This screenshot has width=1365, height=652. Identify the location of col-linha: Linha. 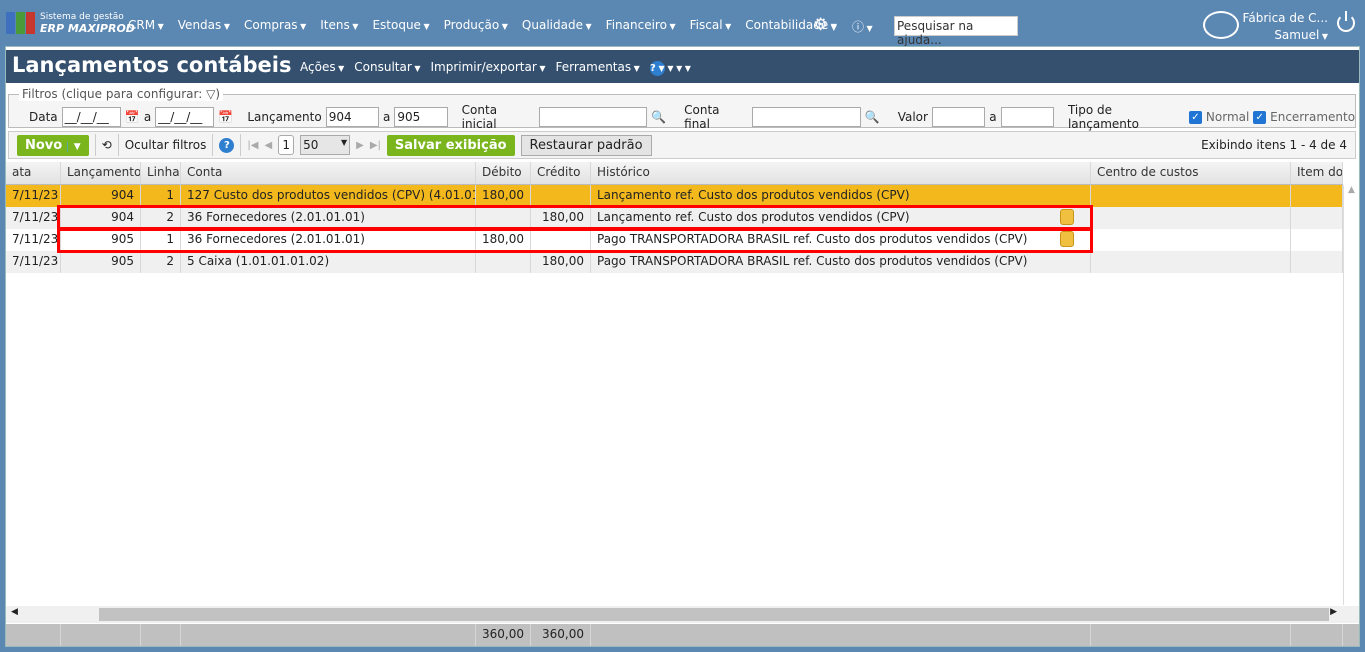
(161, 173).